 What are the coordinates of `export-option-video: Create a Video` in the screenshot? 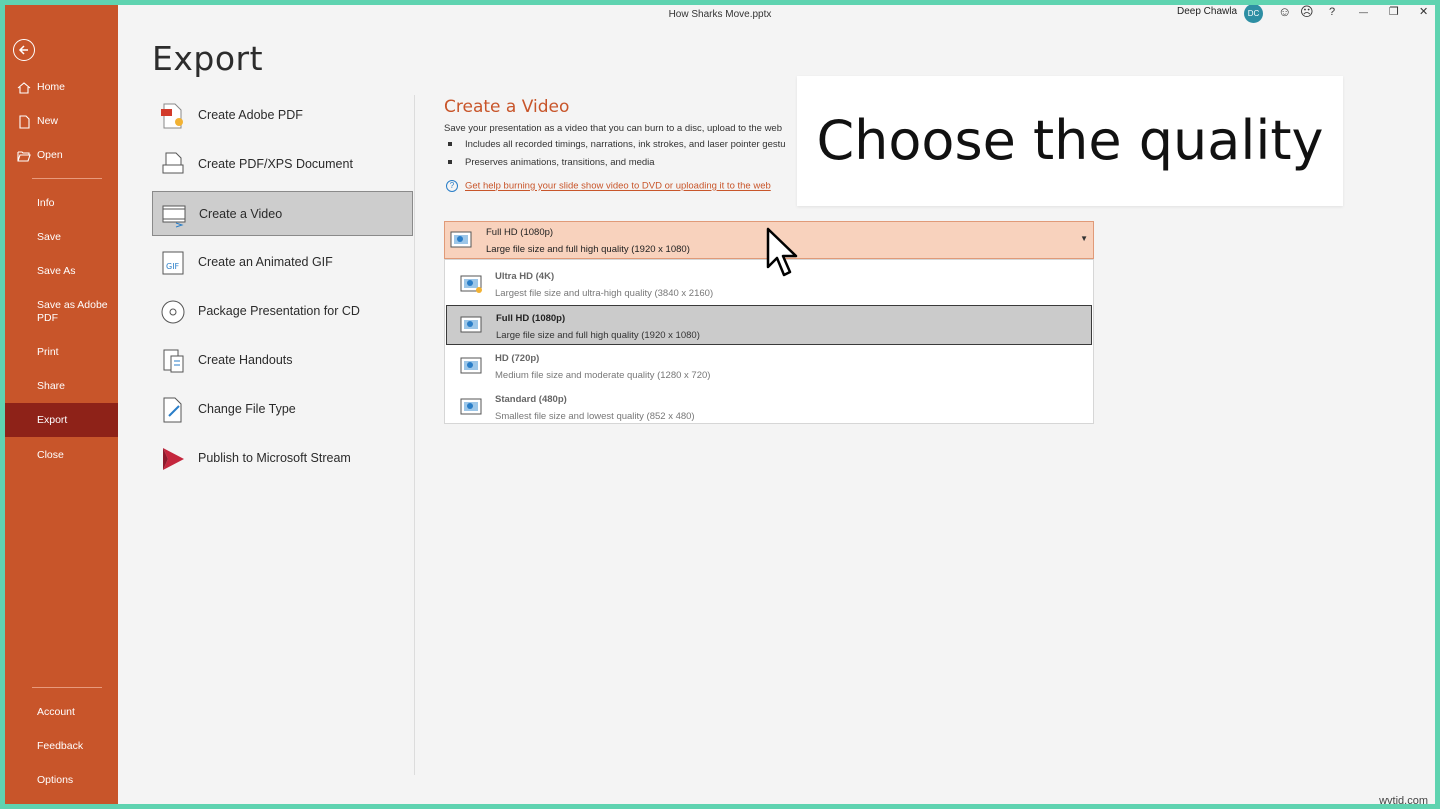 It's located at (282, 213).